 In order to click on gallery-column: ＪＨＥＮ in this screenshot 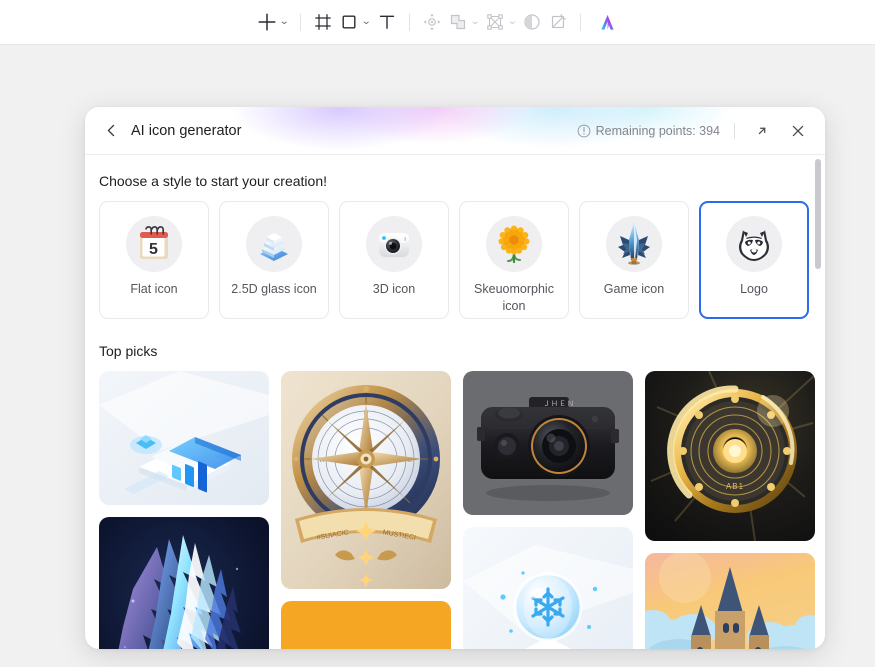, I will do `click(548, 510)`.